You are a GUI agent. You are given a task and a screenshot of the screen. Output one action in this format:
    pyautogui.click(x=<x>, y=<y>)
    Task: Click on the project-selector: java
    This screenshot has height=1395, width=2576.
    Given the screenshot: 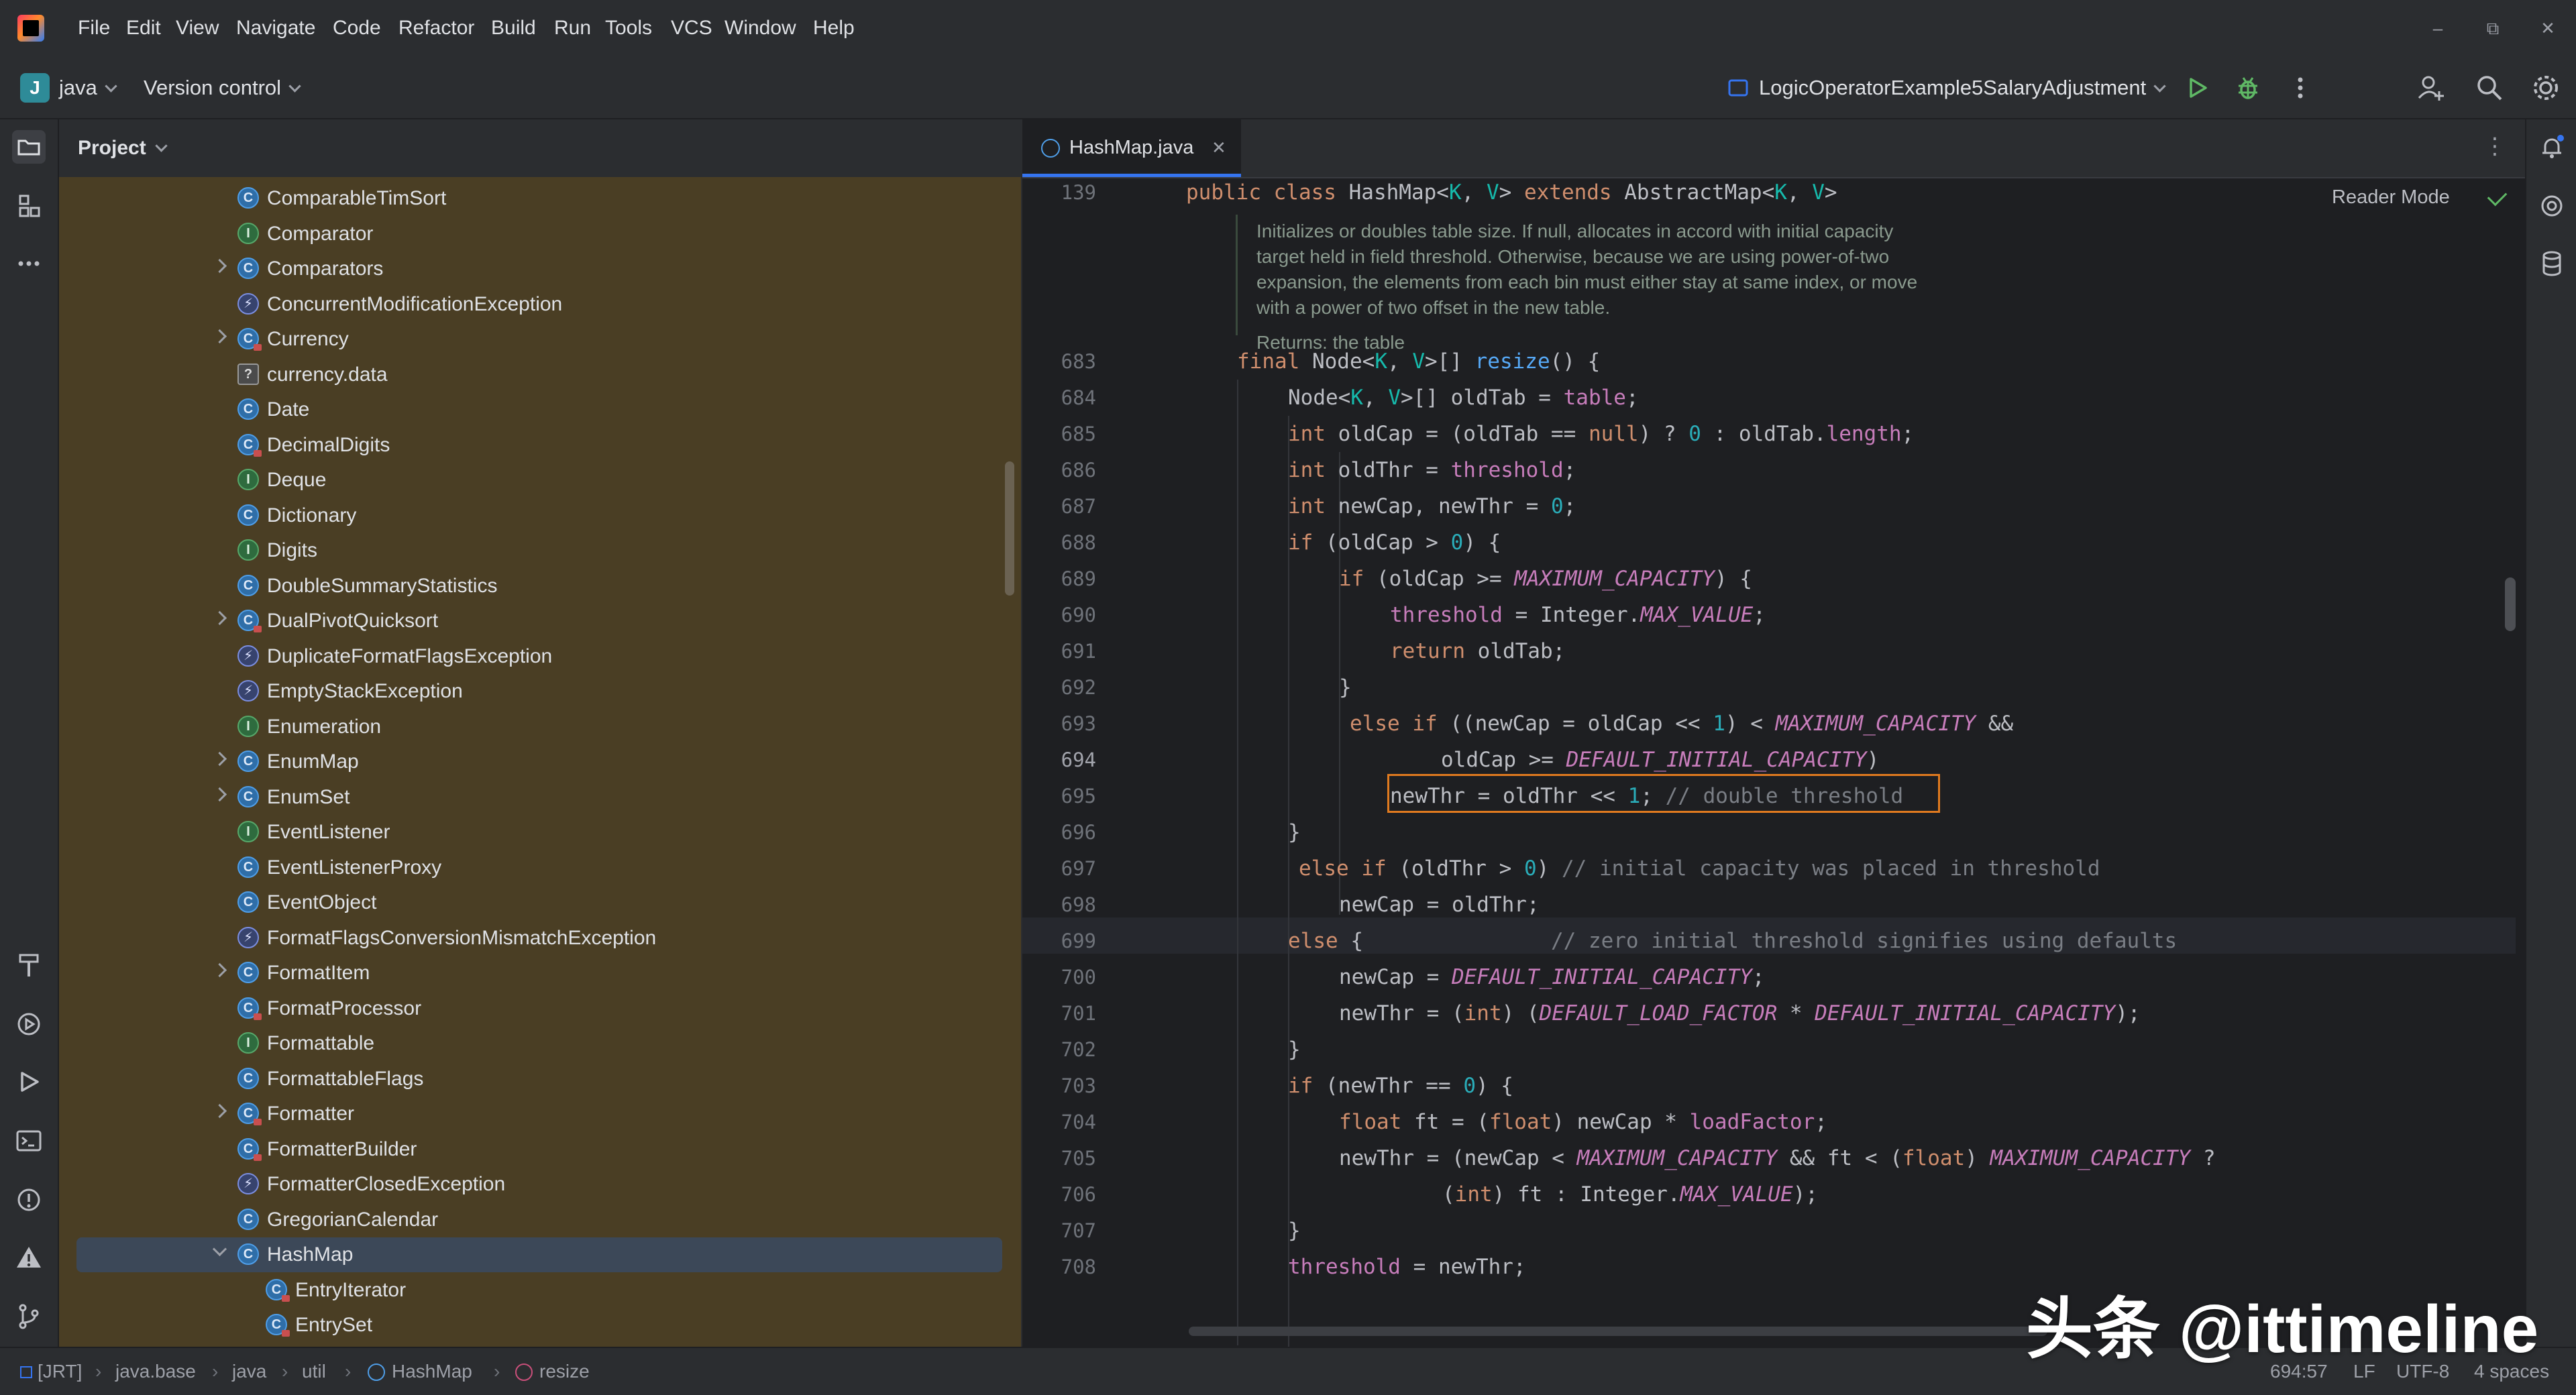 What is the action you would take?
    pyautogui.click(x=88, y=88)
    